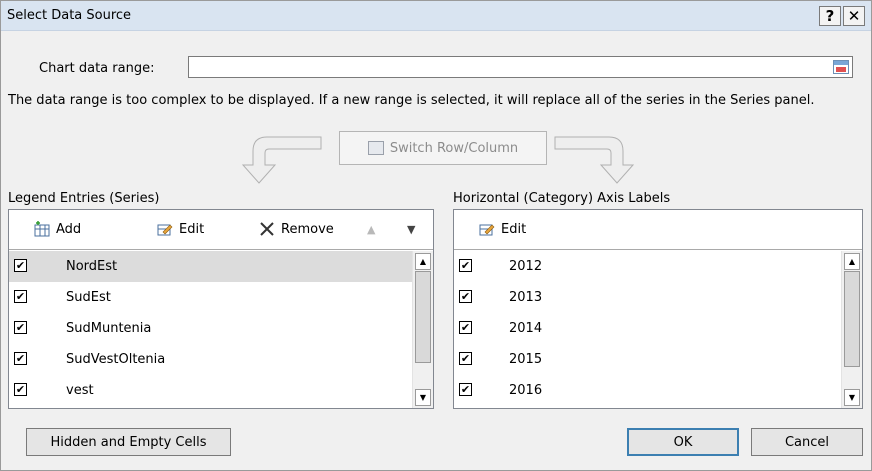 The image size is (872, 471). What do you see at coordinates (514, 229) in the screenshot?
I see `edit-axis-labels-label: Edit` at bounding box center [514, 229].